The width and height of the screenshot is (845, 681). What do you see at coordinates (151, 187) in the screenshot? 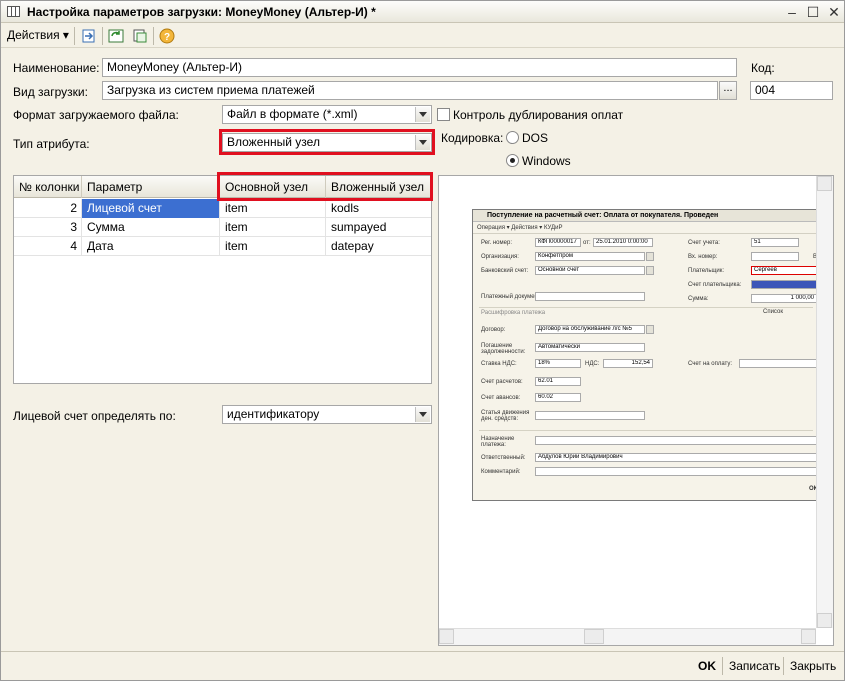
I see `col-param-header: Параметр` at bounding box center [151, 187].